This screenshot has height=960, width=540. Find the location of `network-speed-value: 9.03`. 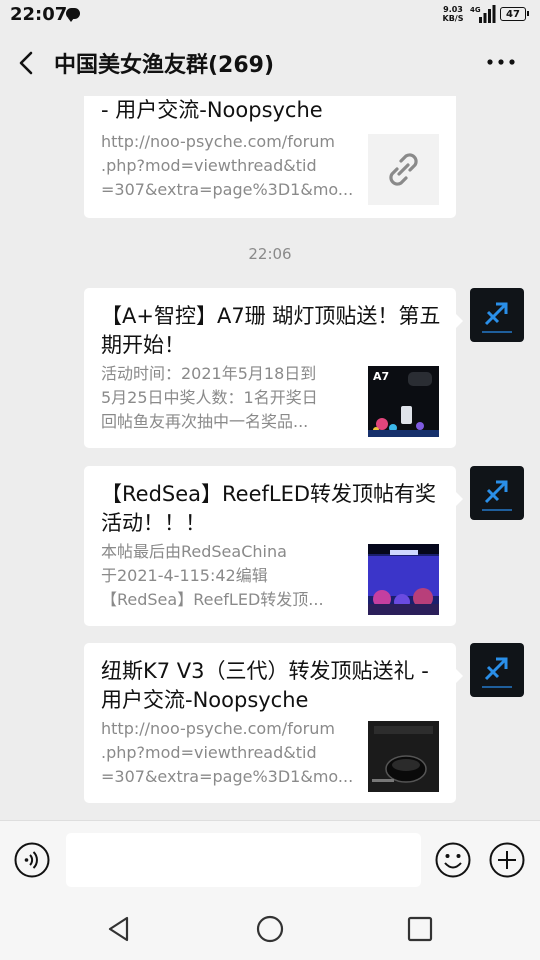

network-speed-value: 9.03 is located at coordinates (453, 9).